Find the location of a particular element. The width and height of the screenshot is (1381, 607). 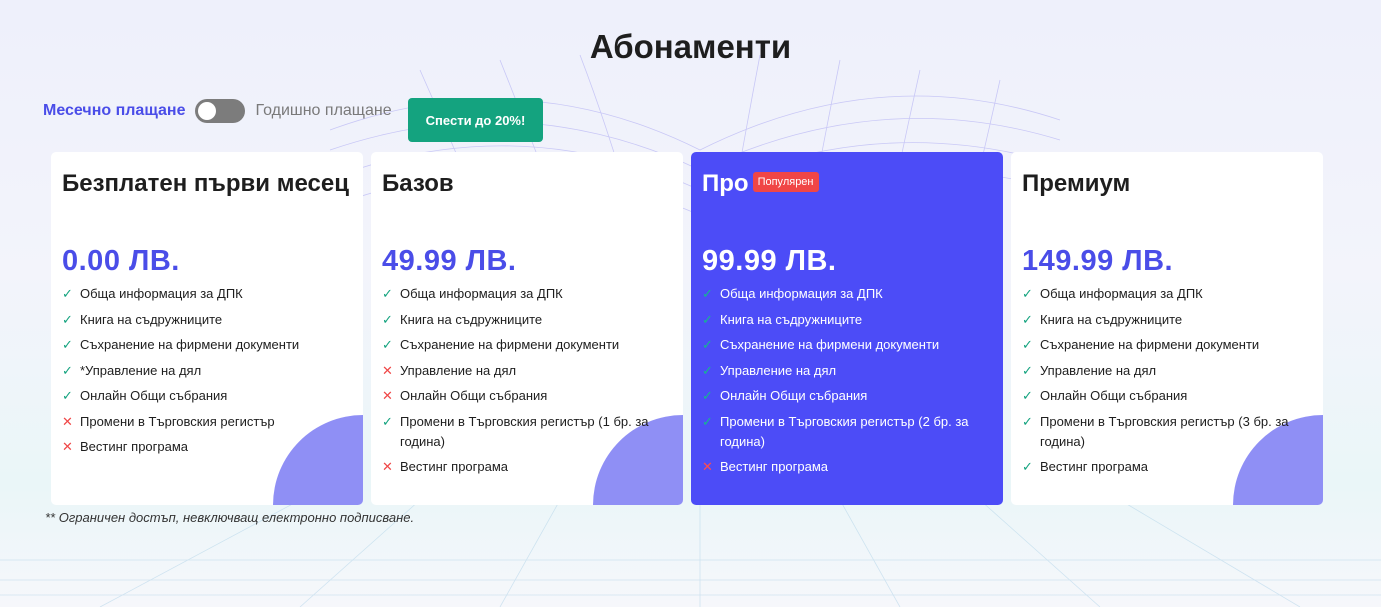

plan-name-row: Про Популярен is located at coordinates (847, 204).